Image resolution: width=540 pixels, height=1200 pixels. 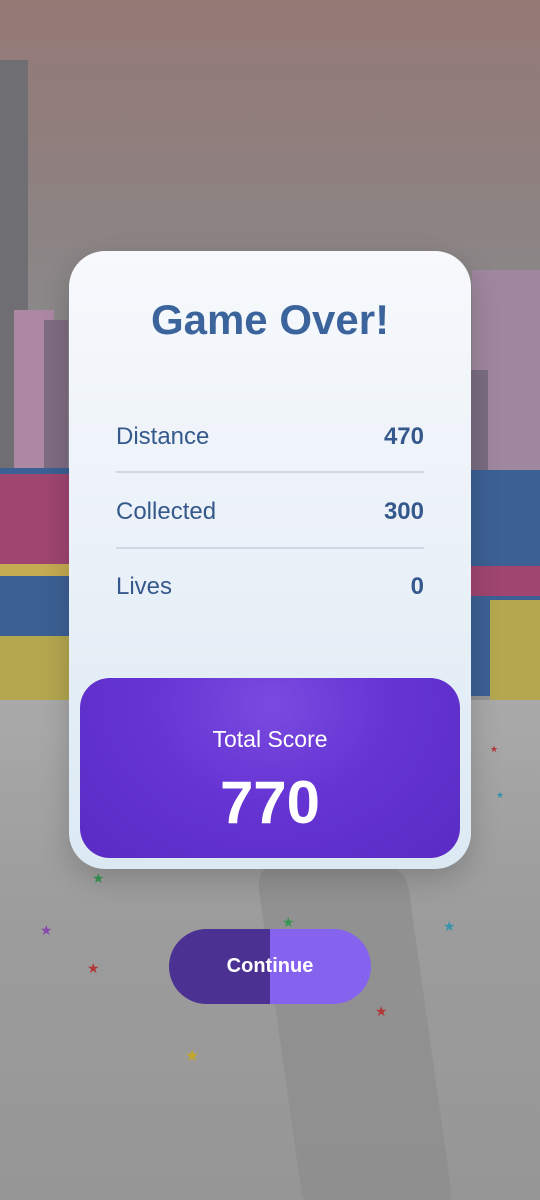 I want to click on total-score-value: 770, so click(x=270, y=802).